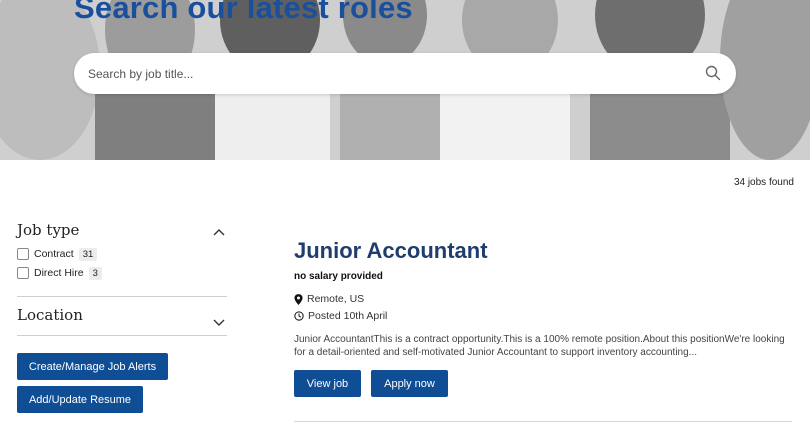 Image resolution: width=810 pixels, height=424 pixels. What do you see at coordinates (243, 12) in the screenshot?
I see `page-title: Search our latest roles` at bounding box center [243, 12].